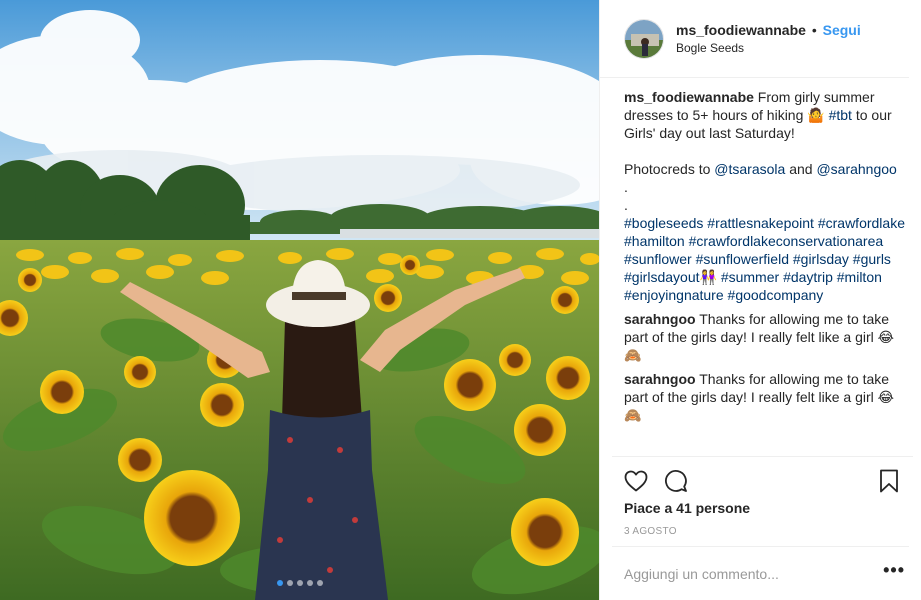 The image size is (921, 600). Describe the element at coordinates (663, 223) in the screenshot. I see `hashtag-link: #bogleseeds` at that location.